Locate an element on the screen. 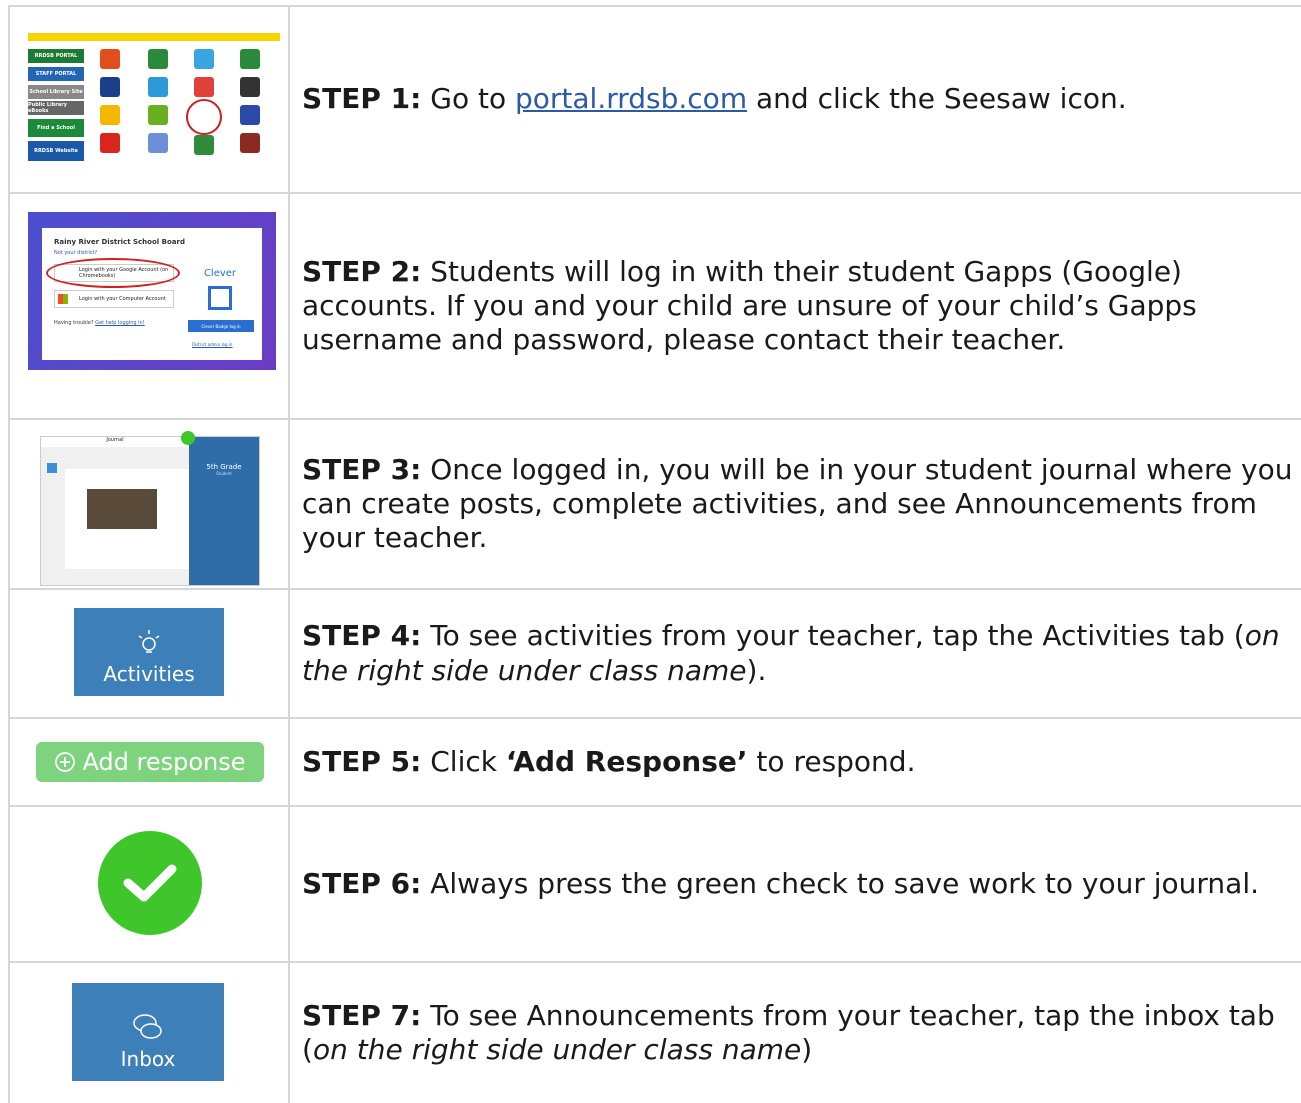  step-label: STEP 6: is located at coordinates (362, 883).